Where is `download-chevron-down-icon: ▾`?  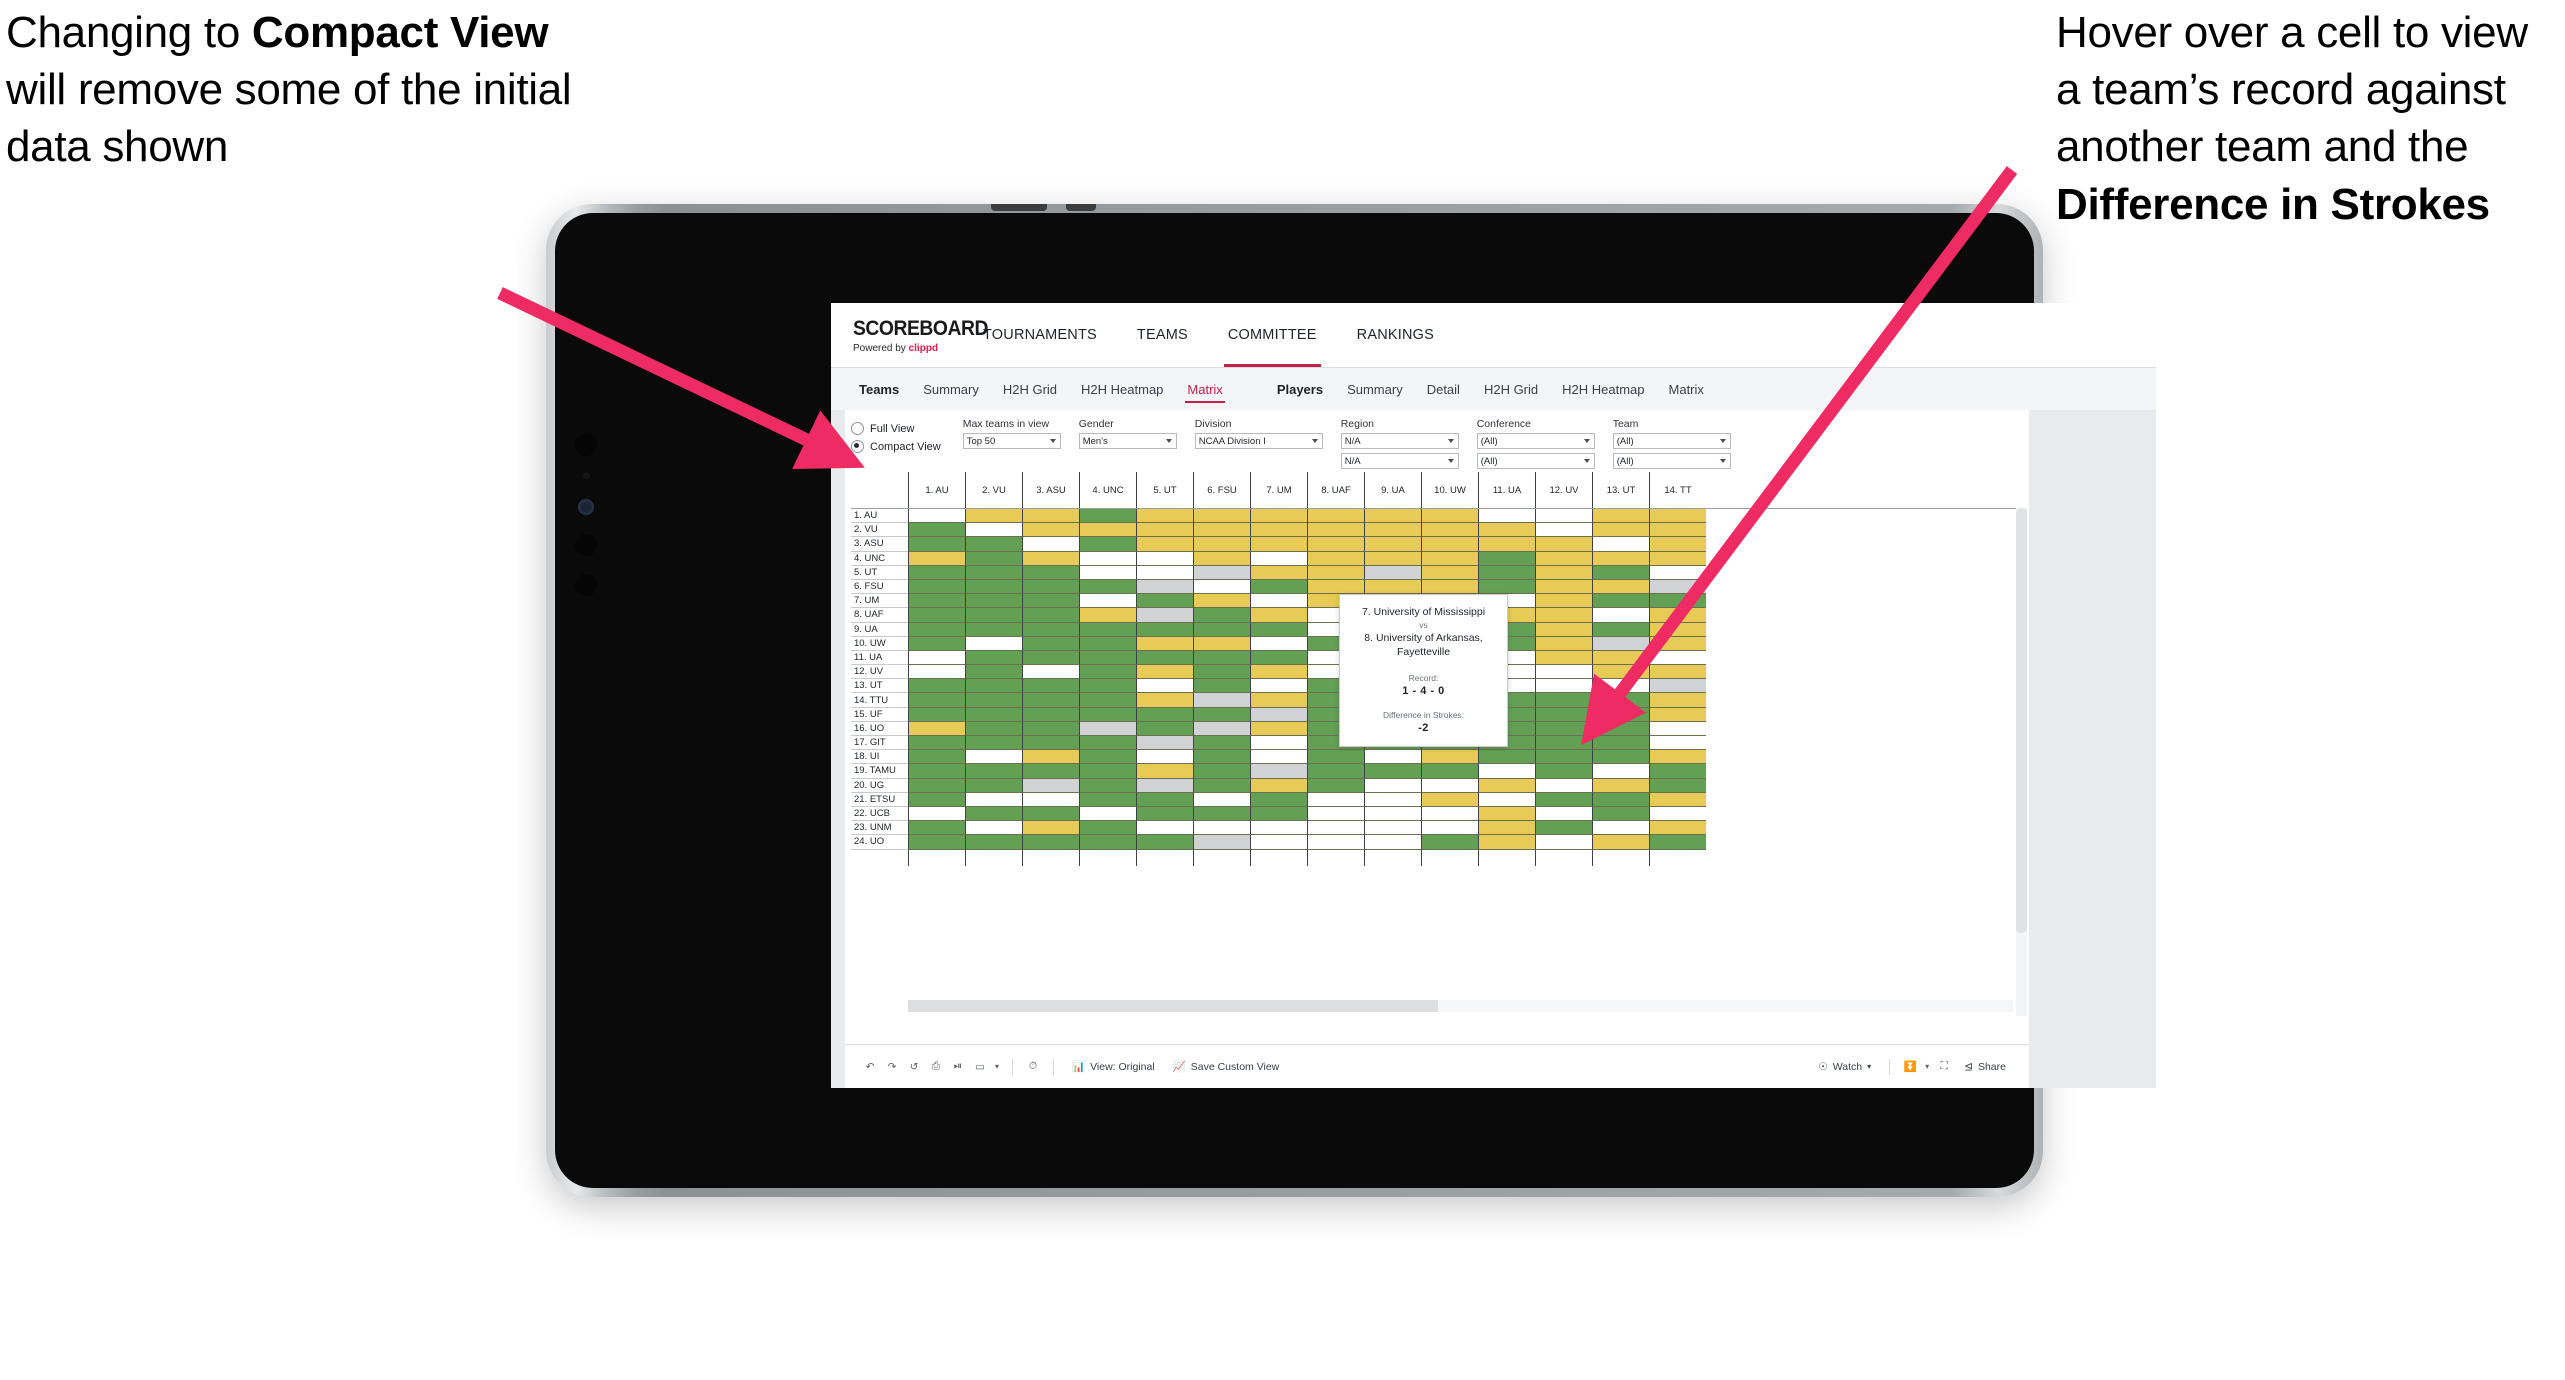
download-chevron-down-icon: ▾ is located at coordinates (1927, 1067).